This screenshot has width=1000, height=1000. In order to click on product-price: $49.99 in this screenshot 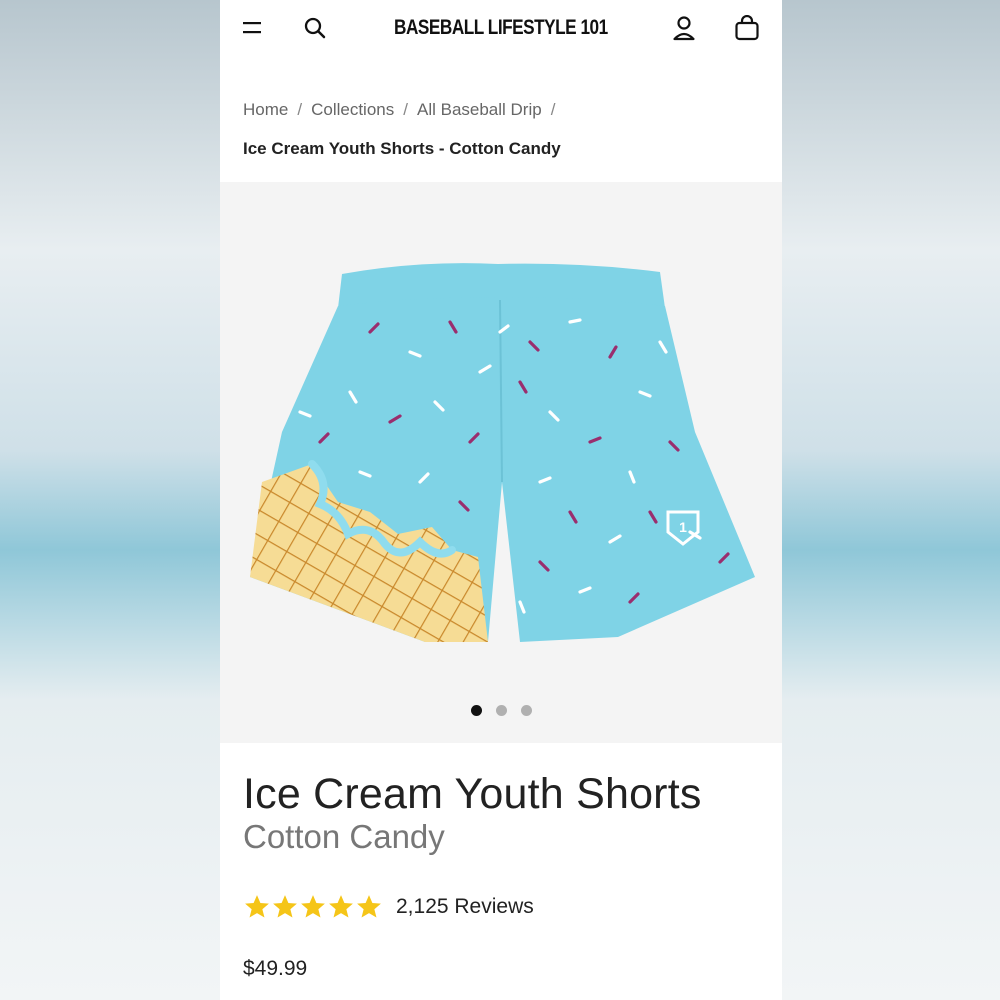, I will do `click(275, 968)`.